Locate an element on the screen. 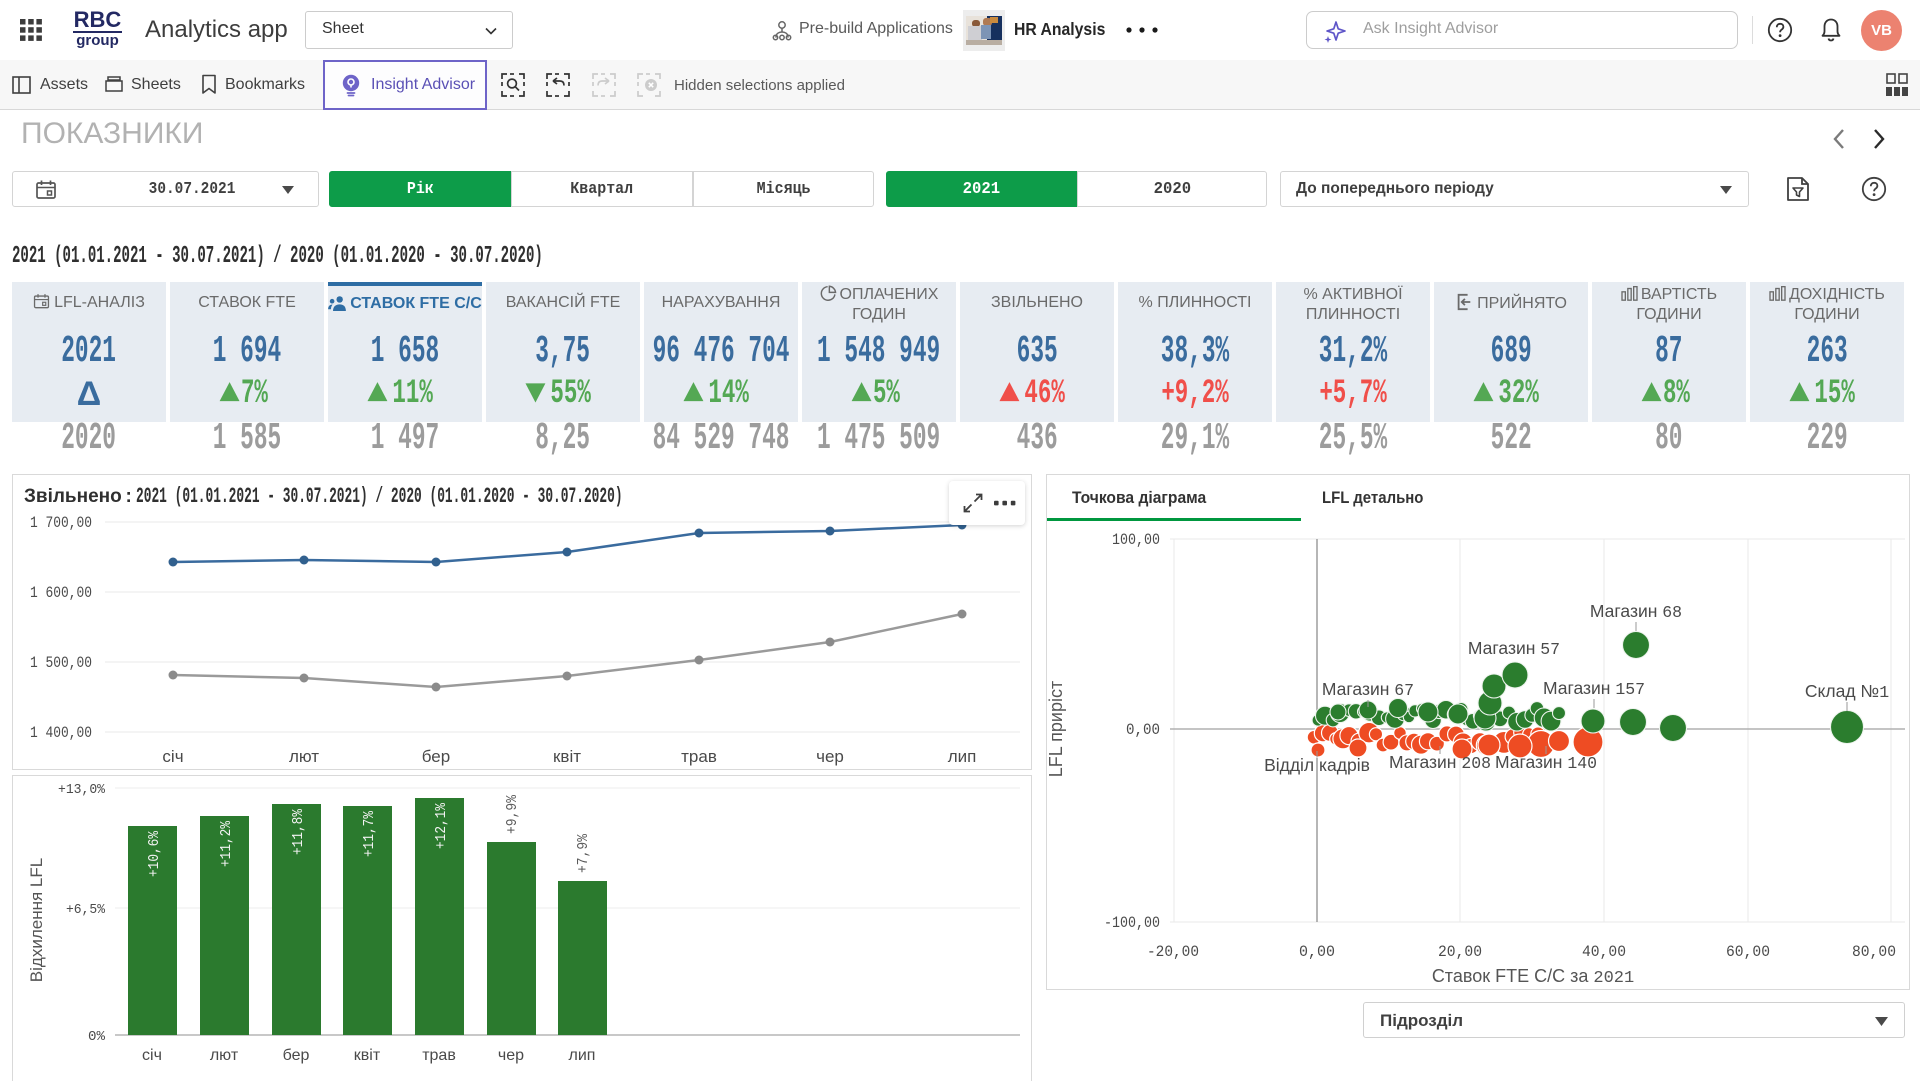 This screenshot has width=1920, height=1081. svg-text: 1 700,00 is located at coordinates (61, 523).